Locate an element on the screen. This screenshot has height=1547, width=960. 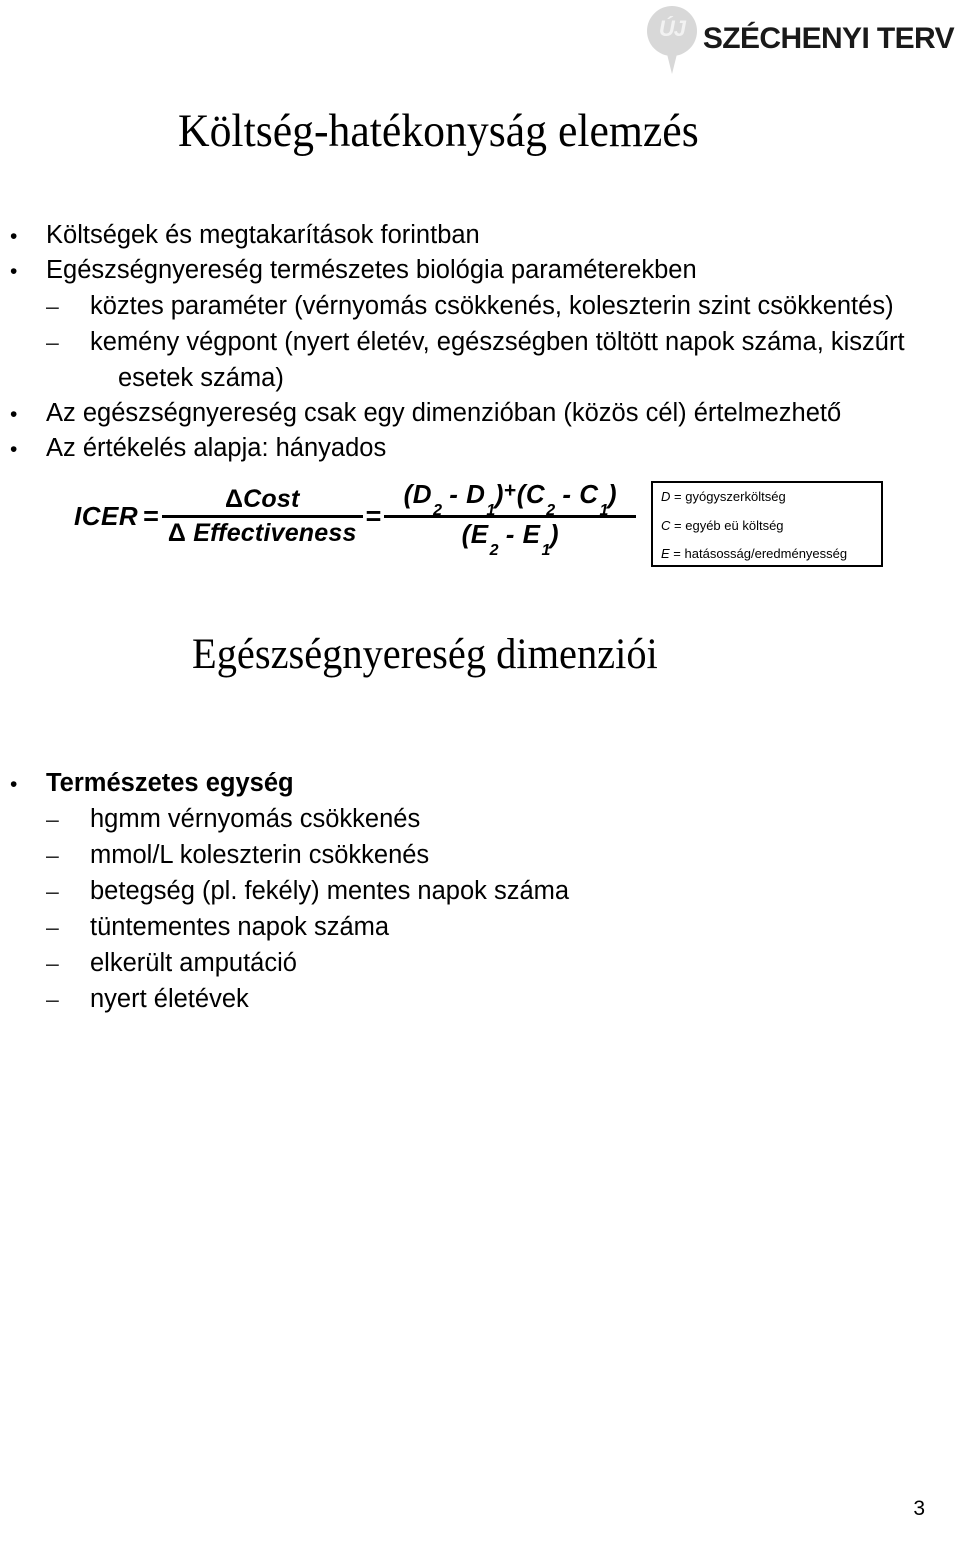
list-item: – nyert életévek is located at coordinates (465, 999).